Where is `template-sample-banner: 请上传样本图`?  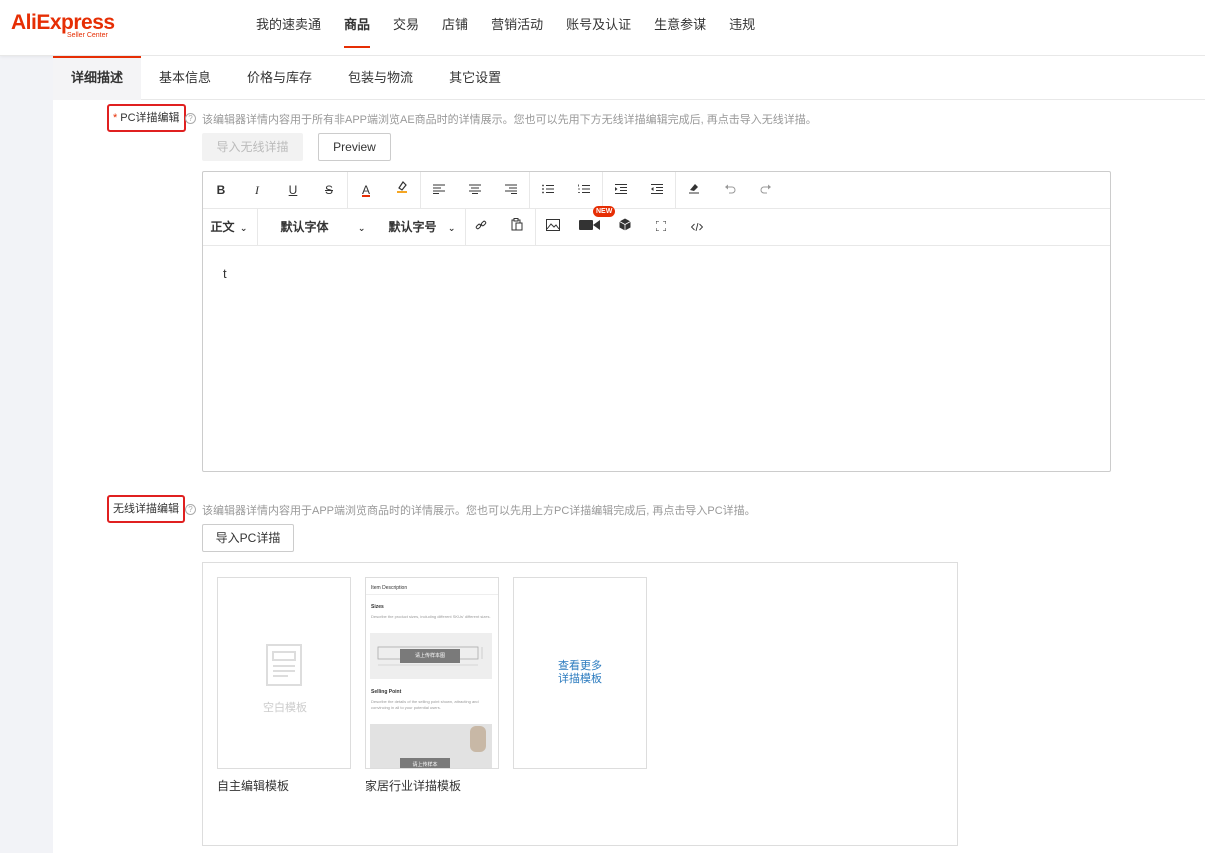
template-sample-banner: 请上传样本图 is located at coordinates (430, 656).